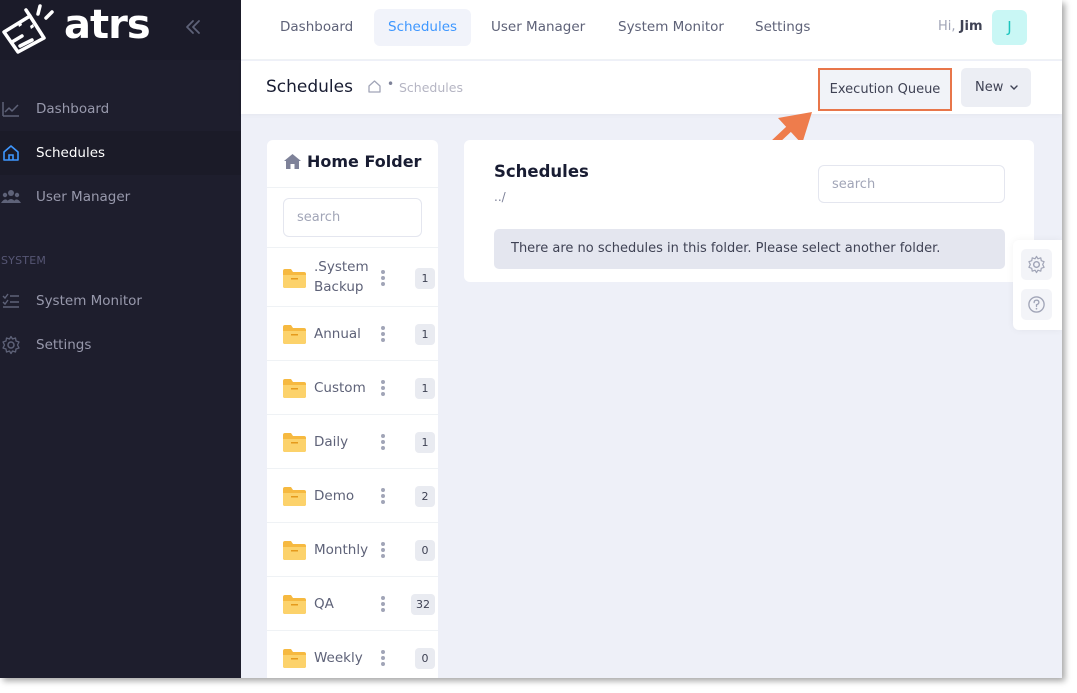  I want to click on user-name: Jim, so click(971, 26).